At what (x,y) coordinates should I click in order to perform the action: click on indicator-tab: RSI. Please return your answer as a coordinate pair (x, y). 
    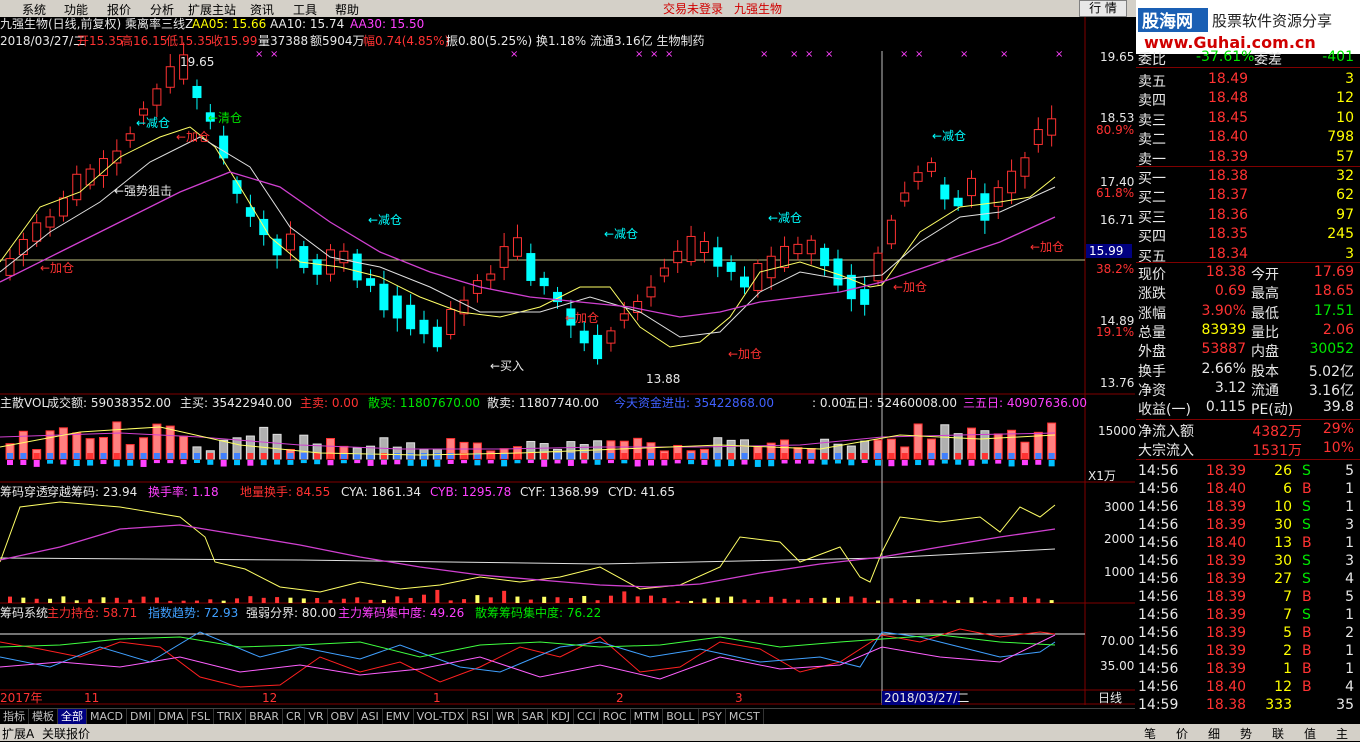
    Looking at the image, I should click on (481, 716).